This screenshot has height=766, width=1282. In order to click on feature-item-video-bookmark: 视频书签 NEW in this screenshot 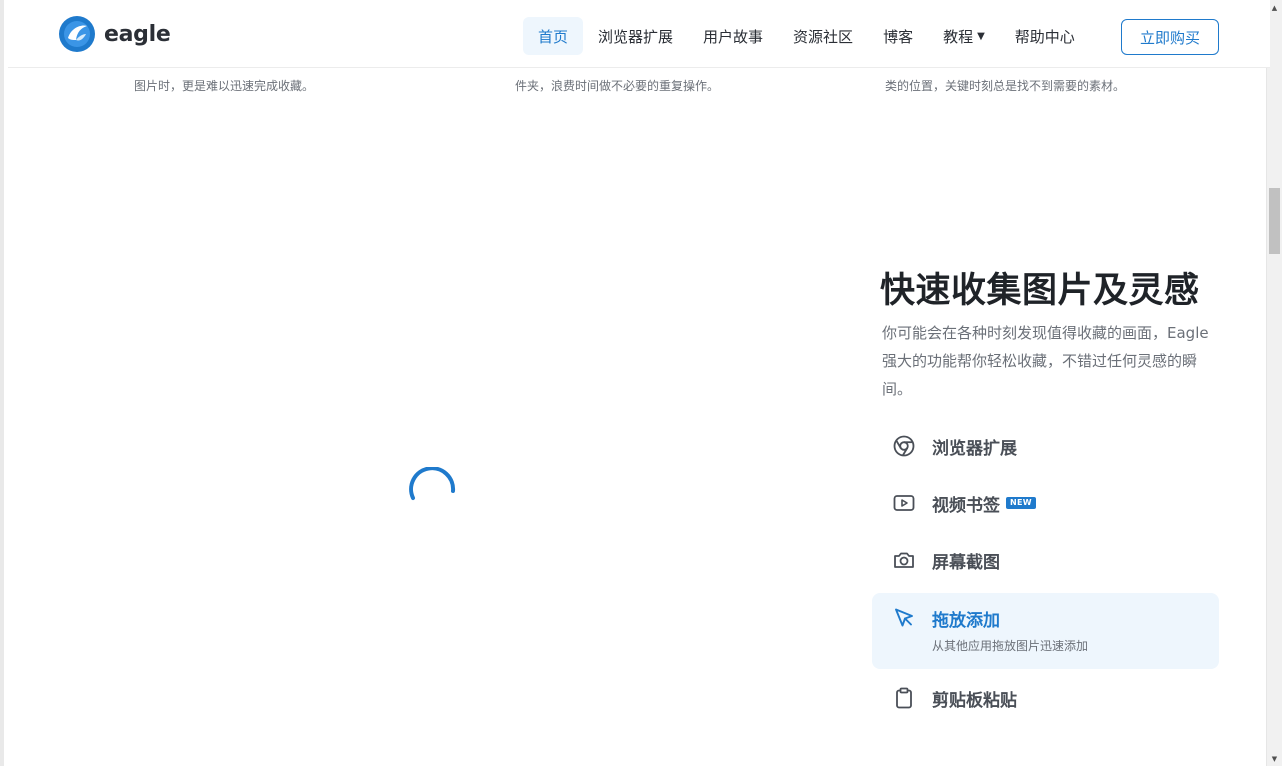, I will do `click(1045, 505)`.